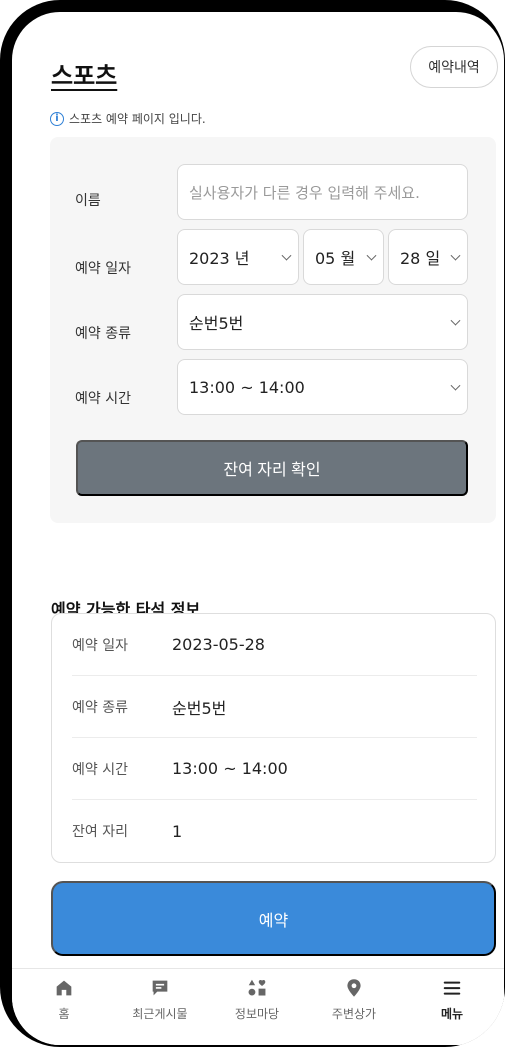  I want to click on day-value: 28 일, so click(420, 258).